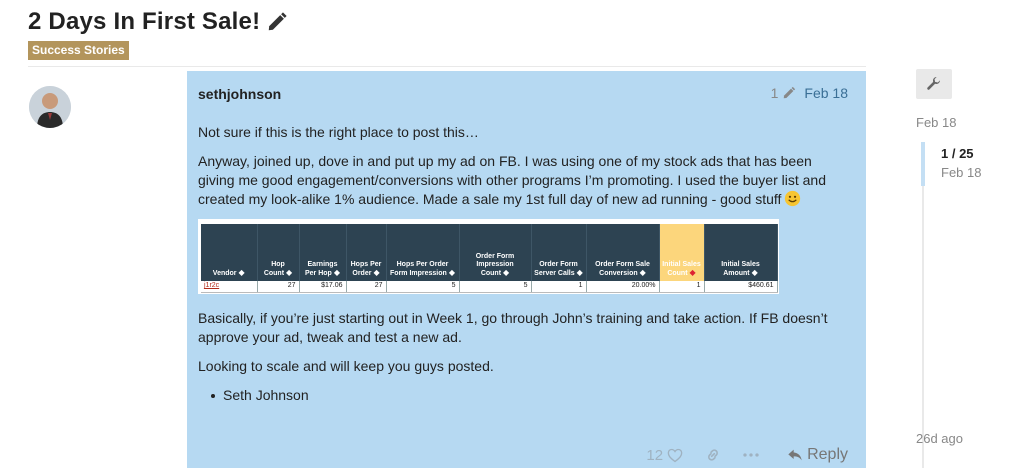 The width and height of the screenshot is (1024, 468). Describe the element at coordinates (827, 455) in the screenshot. I see `reply-label: Reply` at that location.